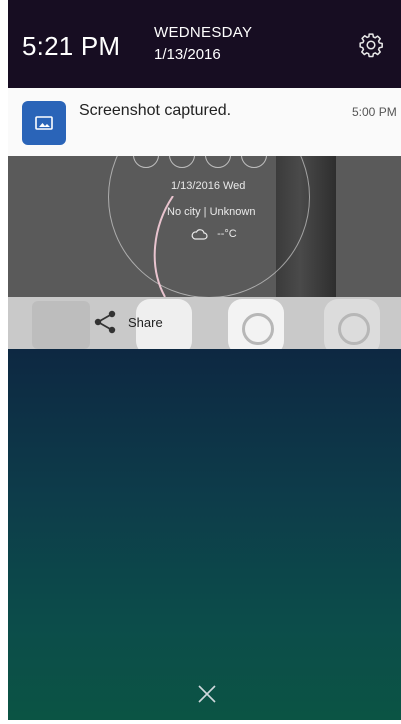 Image resolution: width=401 pixels, height=724 pixels. I want to click on share-label: Share, so click(145, 322).